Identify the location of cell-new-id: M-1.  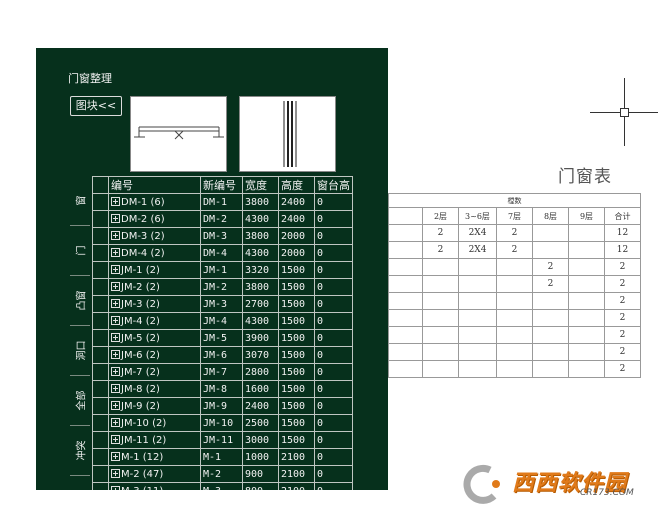
(221, 457).